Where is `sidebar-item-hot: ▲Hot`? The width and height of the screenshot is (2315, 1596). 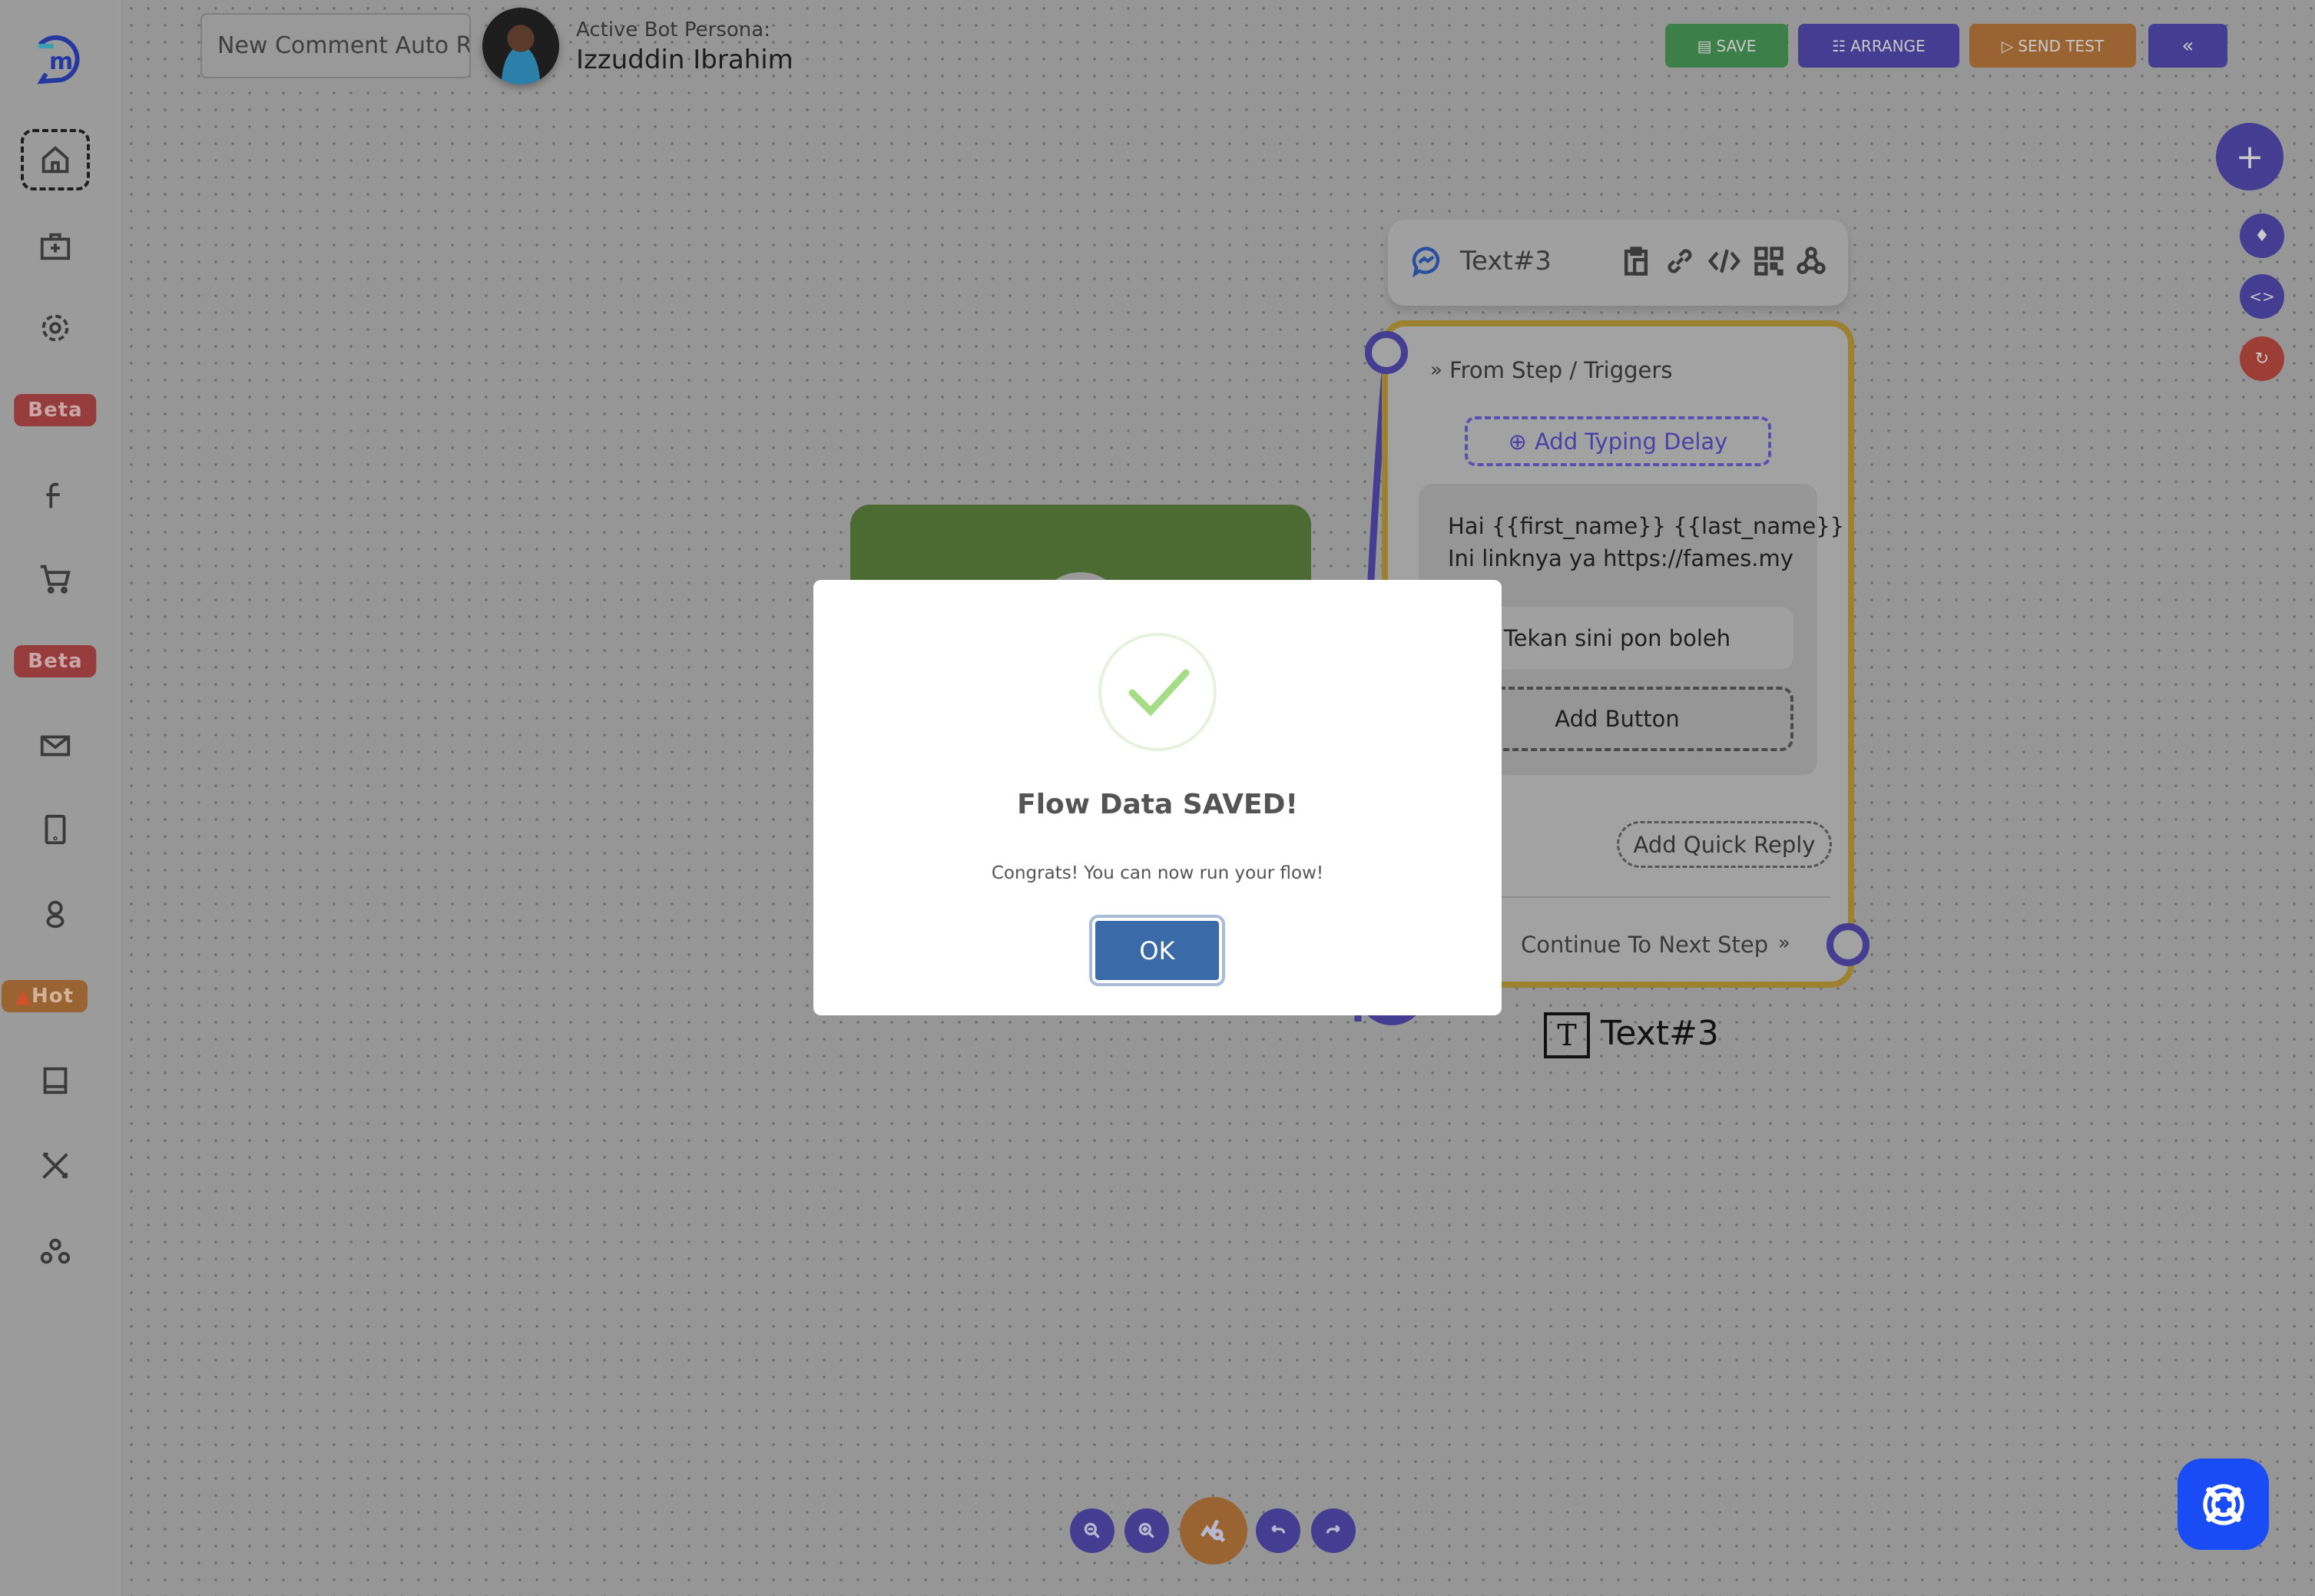
sidebar-item-hot: ▲Hot is located at coordinates (44, 996).